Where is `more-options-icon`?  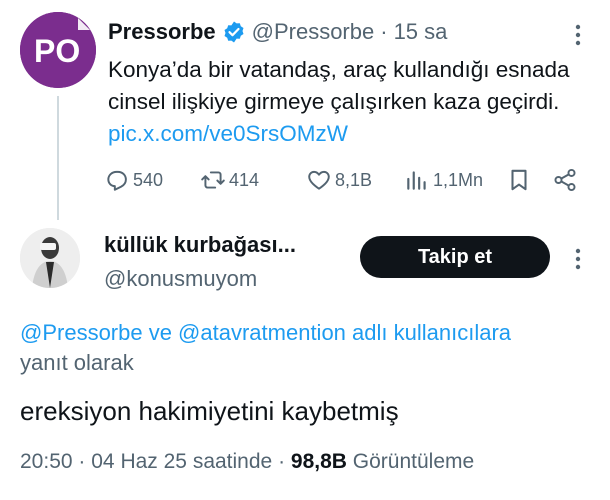
more-options-icon is located at coordinates (578, 35).